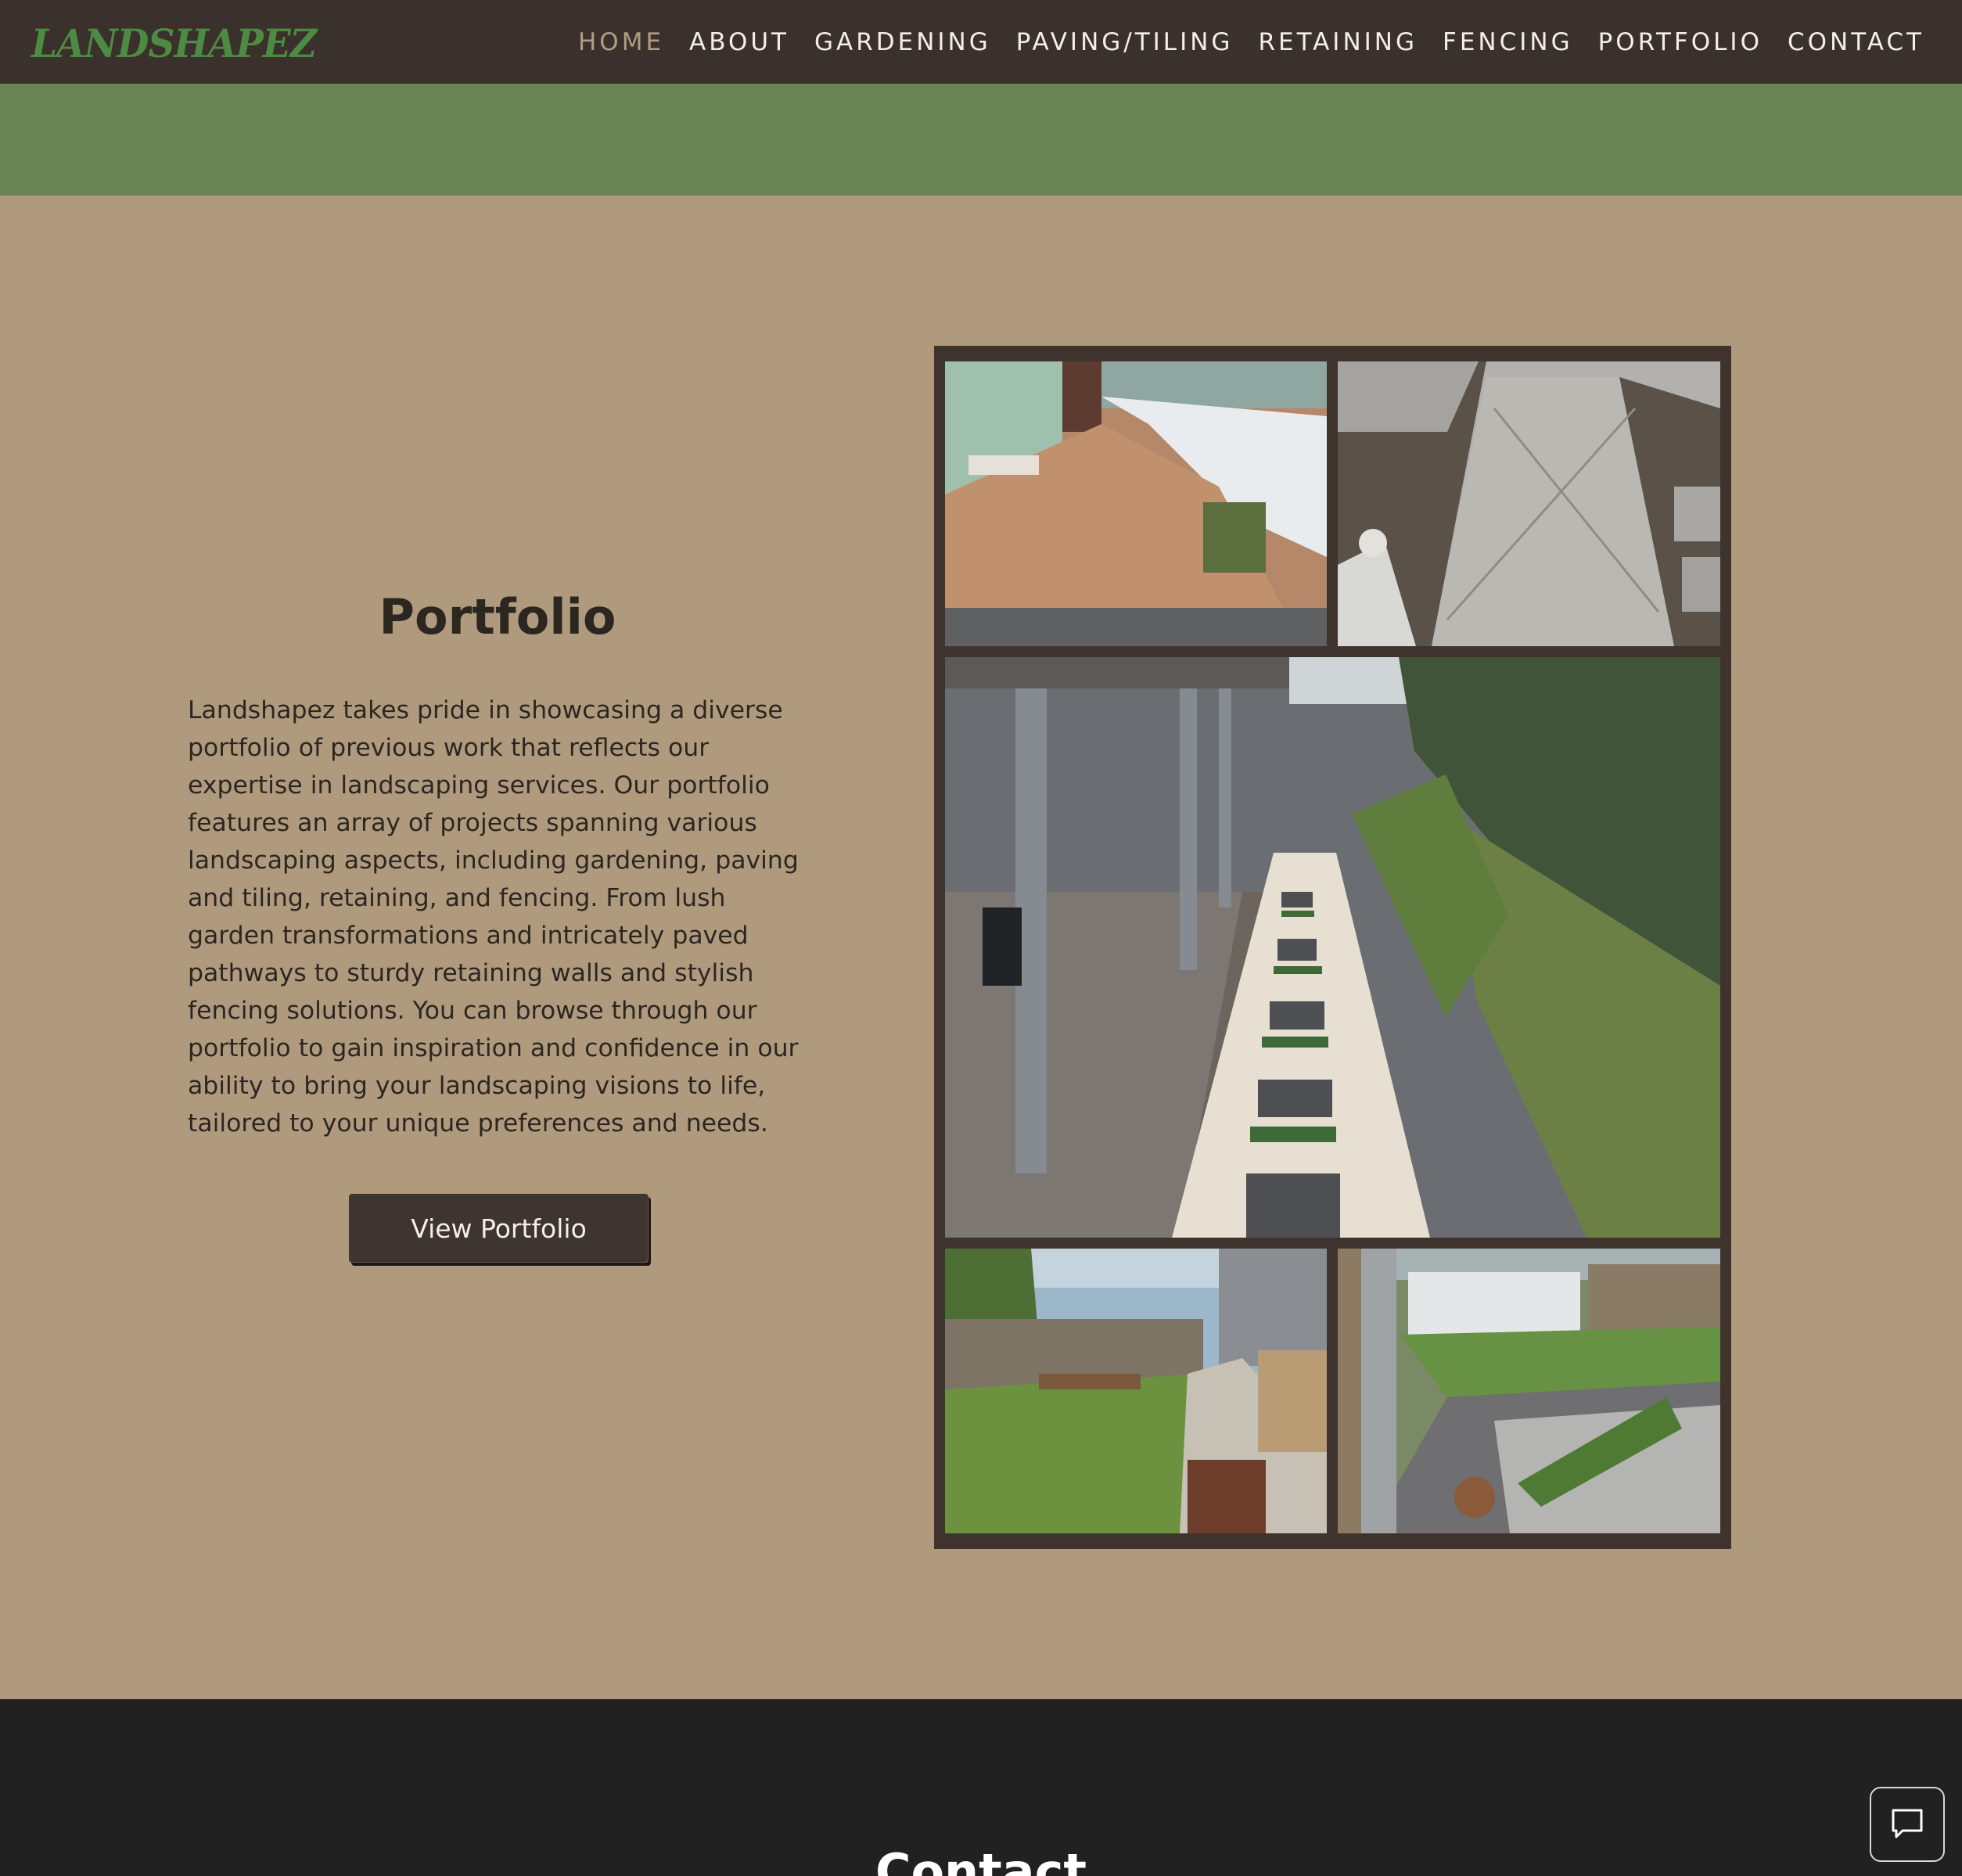  What do you see at coordinates (1125, 42) in the screenshot?
I see `nav-paving-tiling: PAVING/TILING` at bounding box center [1125, 42].